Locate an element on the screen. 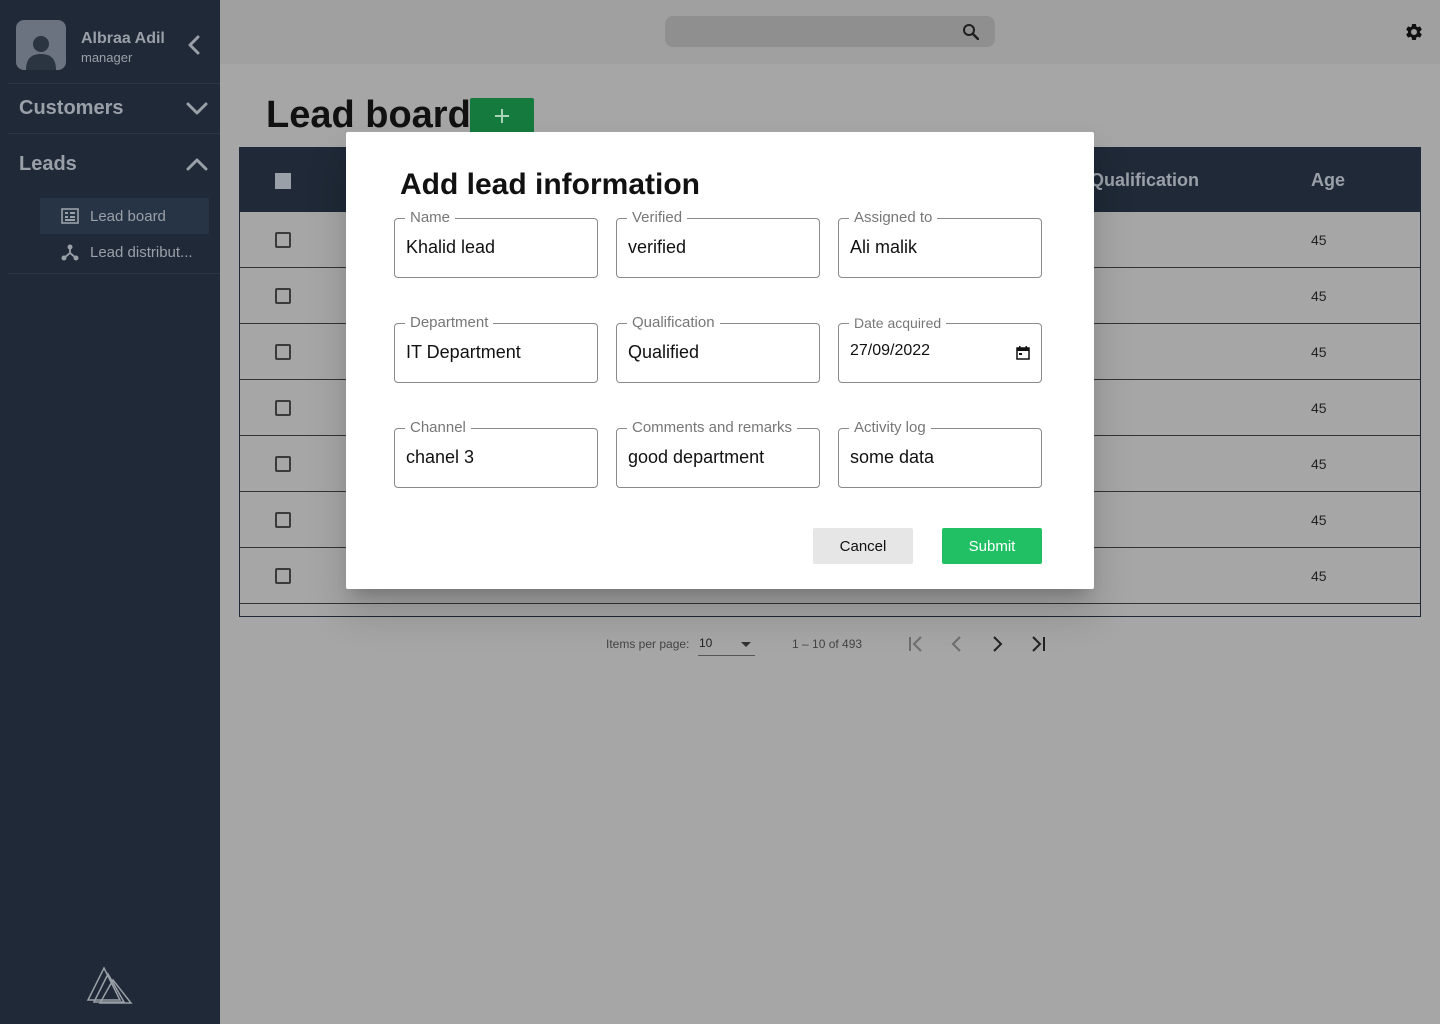 The image size is (1440, 1024). column-header-qualification: Qualification is located at coordinates (1144, 180).